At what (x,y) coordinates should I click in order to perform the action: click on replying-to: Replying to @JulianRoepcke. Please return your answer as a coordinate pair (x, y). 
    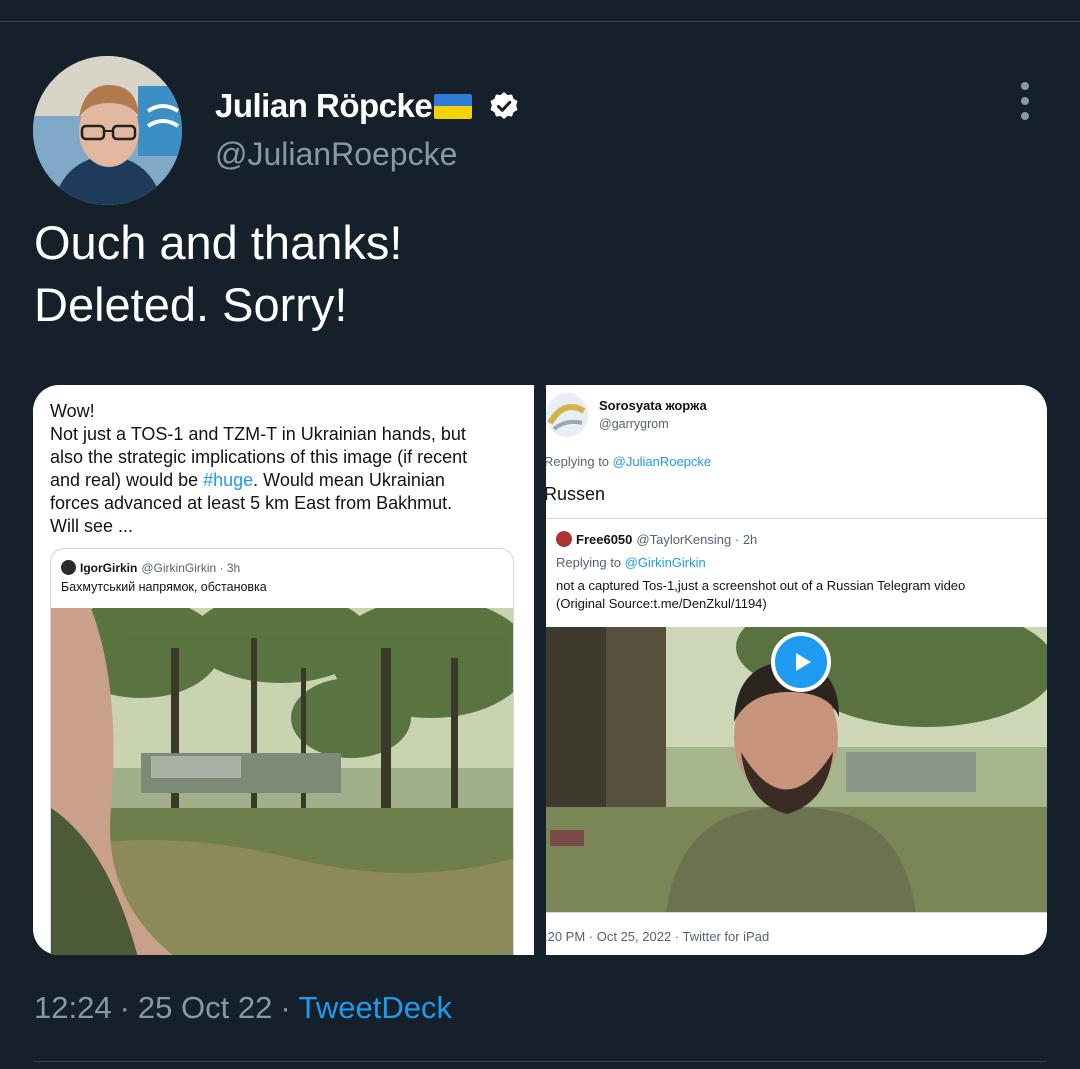
    Looking at the image, I should click on (629, 461).